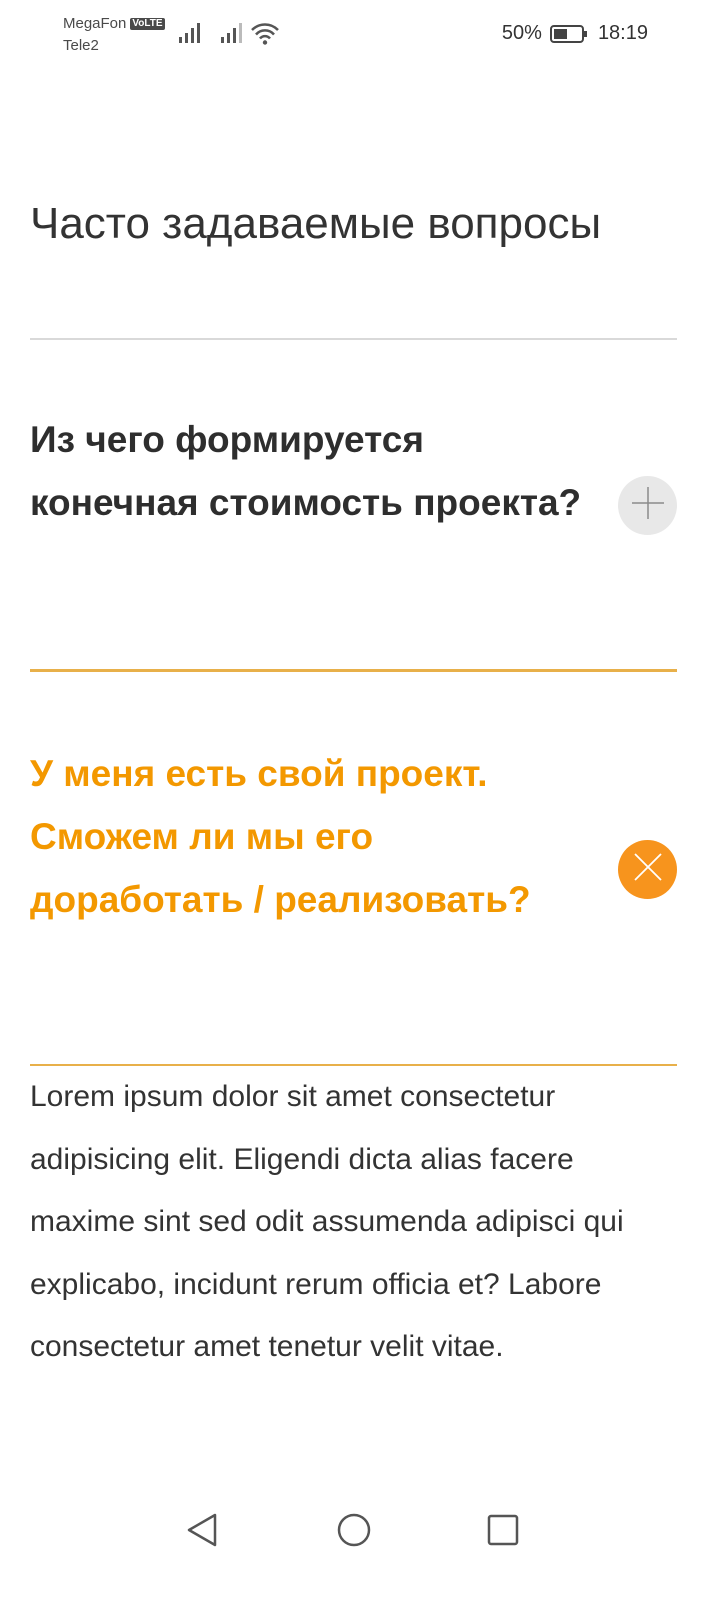 Image resolution: width=720 pixels, height=1600 pixels. I want to click on plus-icon, so click(648, 505).